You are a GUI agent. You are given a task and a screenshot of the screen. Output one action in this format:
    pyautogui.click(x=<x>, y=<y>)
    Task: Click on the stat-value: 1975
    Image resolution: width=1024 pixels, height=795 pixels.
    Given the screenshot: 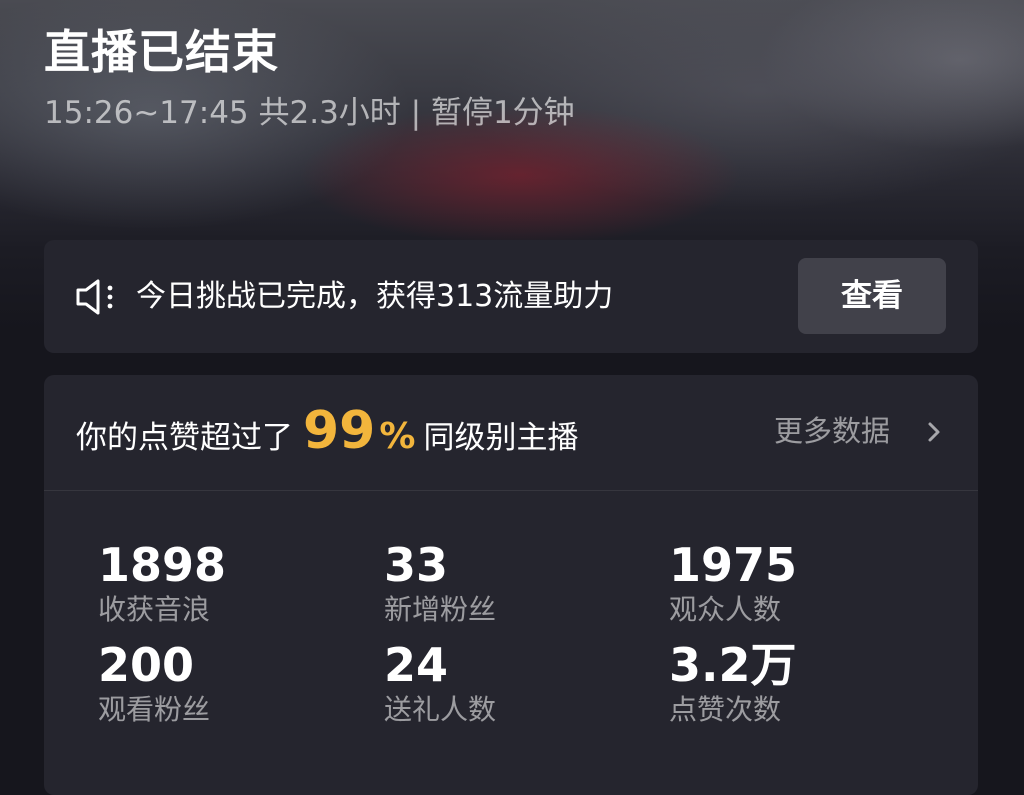 What is the action you would take?
    pyautogui.click(x=733, y=565)
    